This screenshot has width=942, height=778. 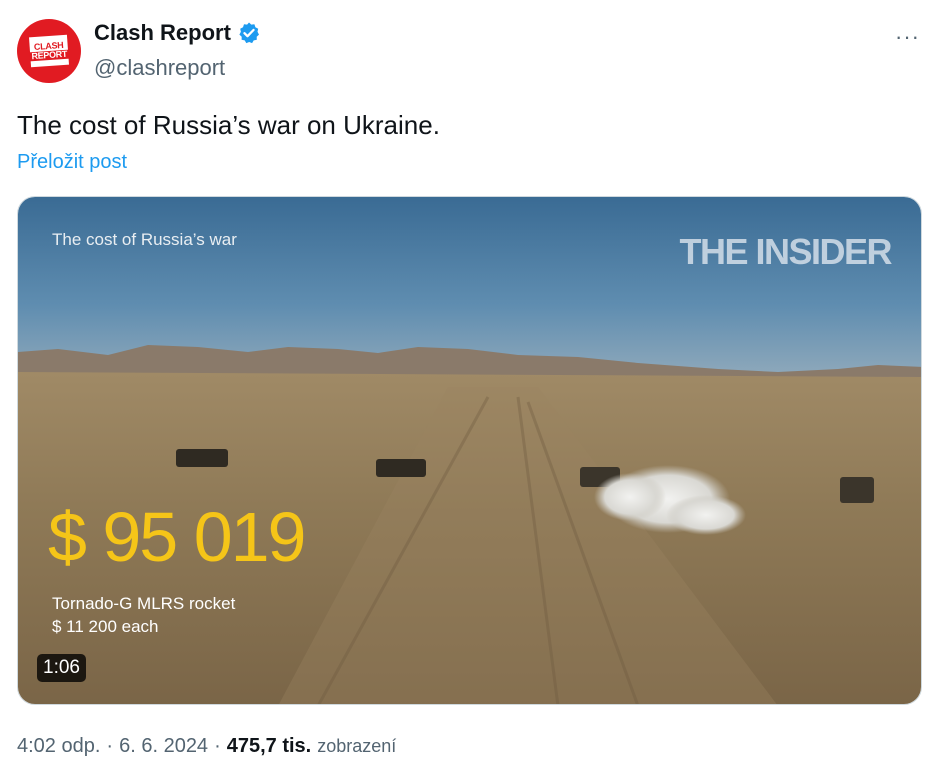 What do you see at coordinates (144, 239) in the screenshot?
I see `video-overlay-title: The cost of Russia’s war` at bounding box center [144, 239].